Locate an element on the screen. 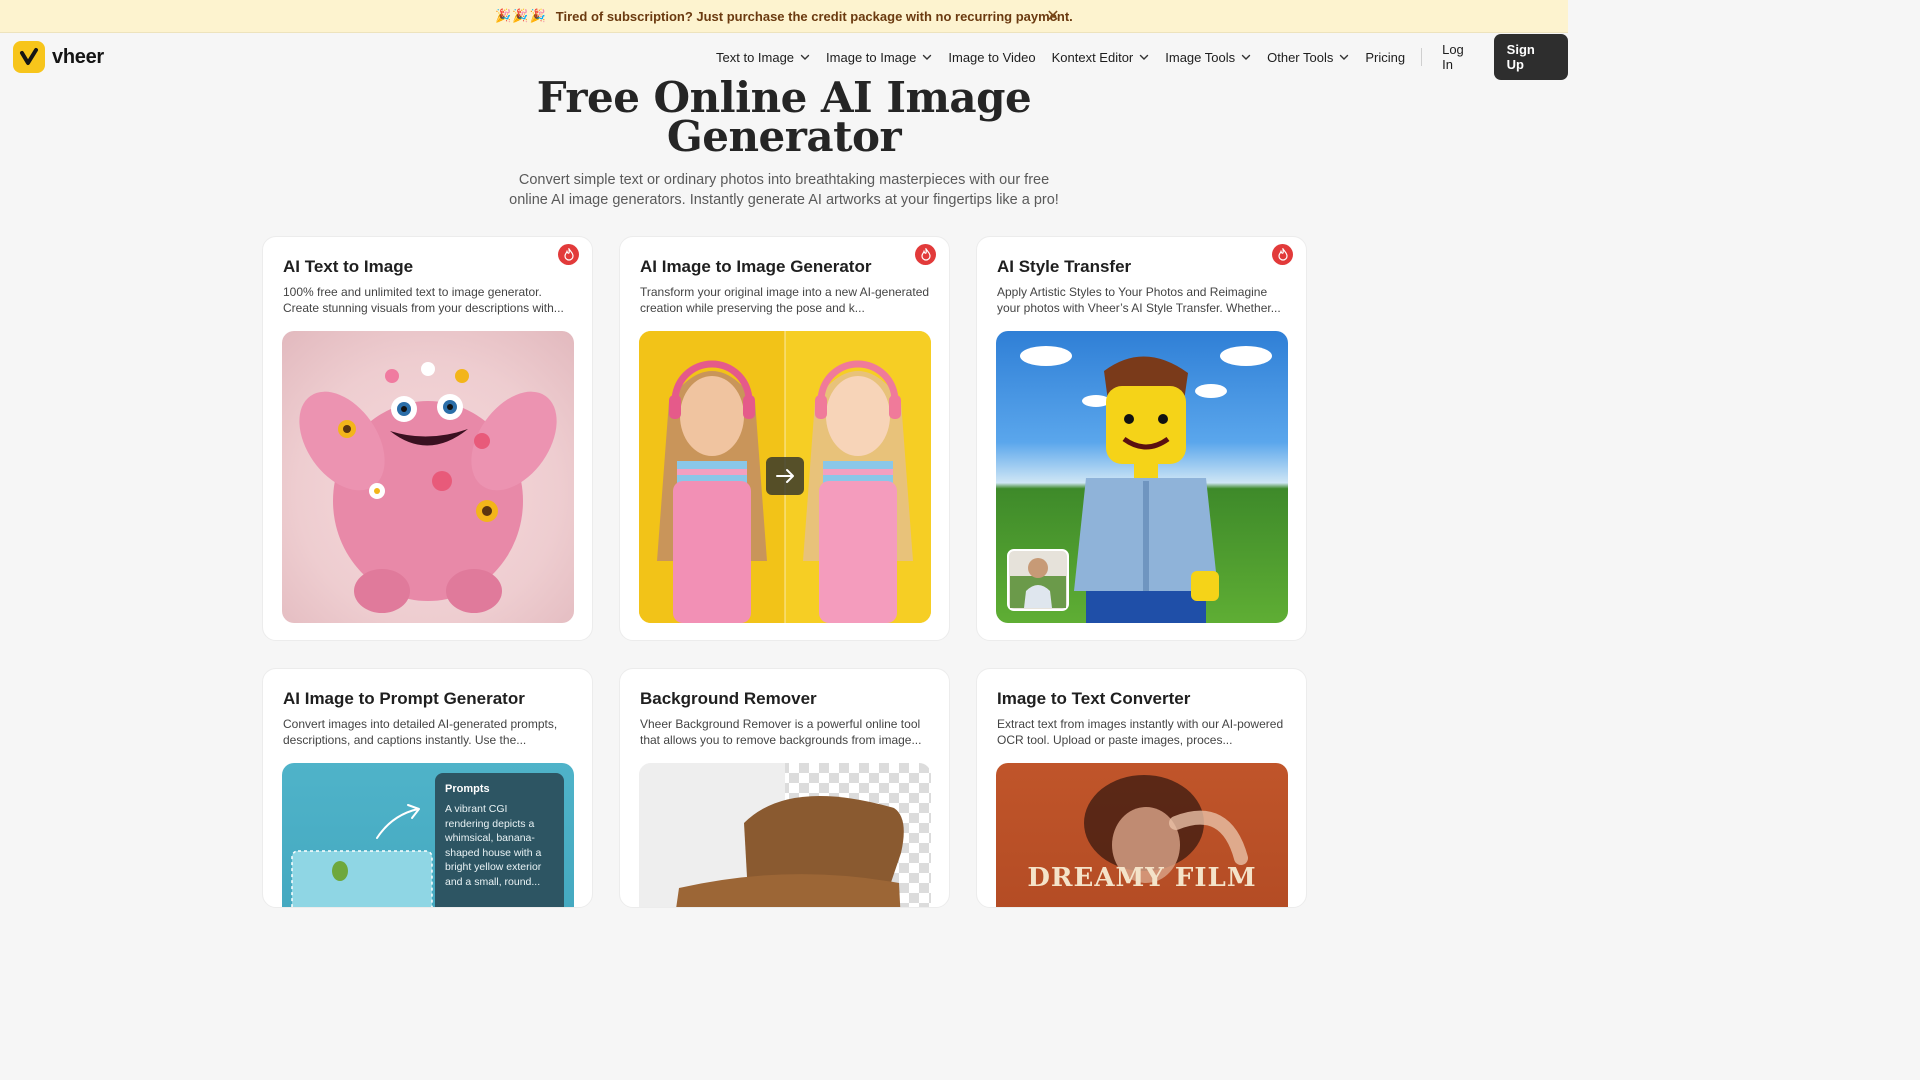 This screenshot has height=1080, width=1920. nav-label: Text to Image is located at coordinates (755, 57).